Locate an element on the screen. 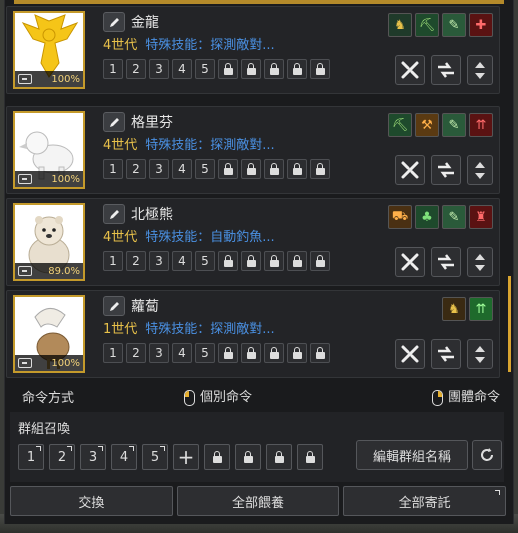 This screenshot has width=518, height=533. group-command-option: 團體命令 is located at coordinates (465, 396).